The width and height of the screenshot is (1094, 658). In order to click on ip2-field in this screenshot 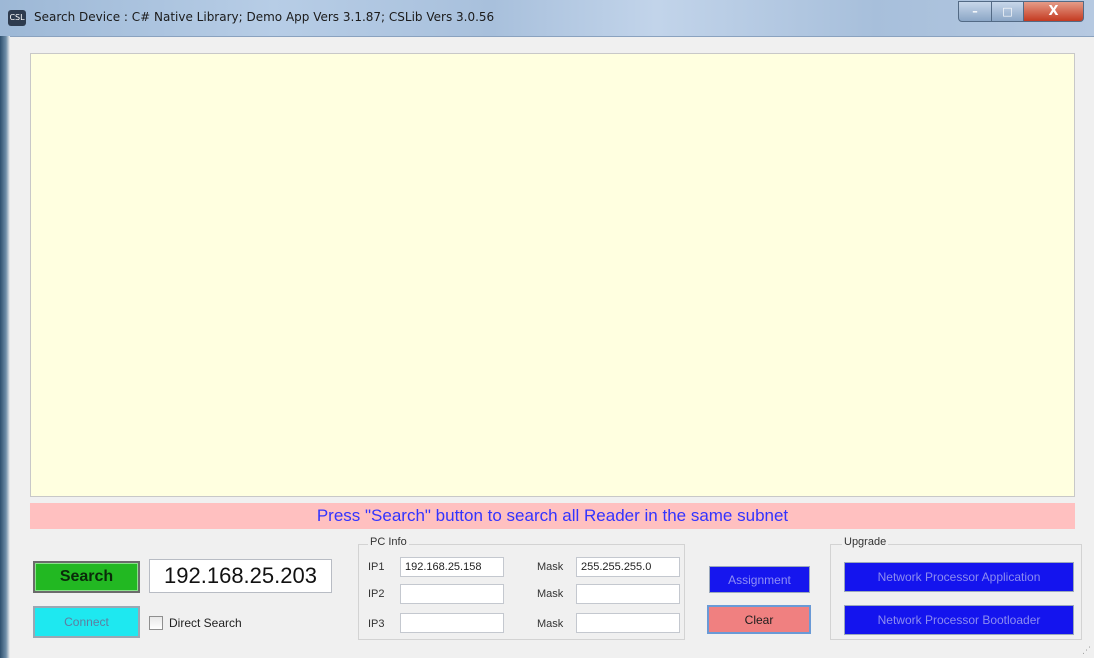, I will do `click(452, 594)`.